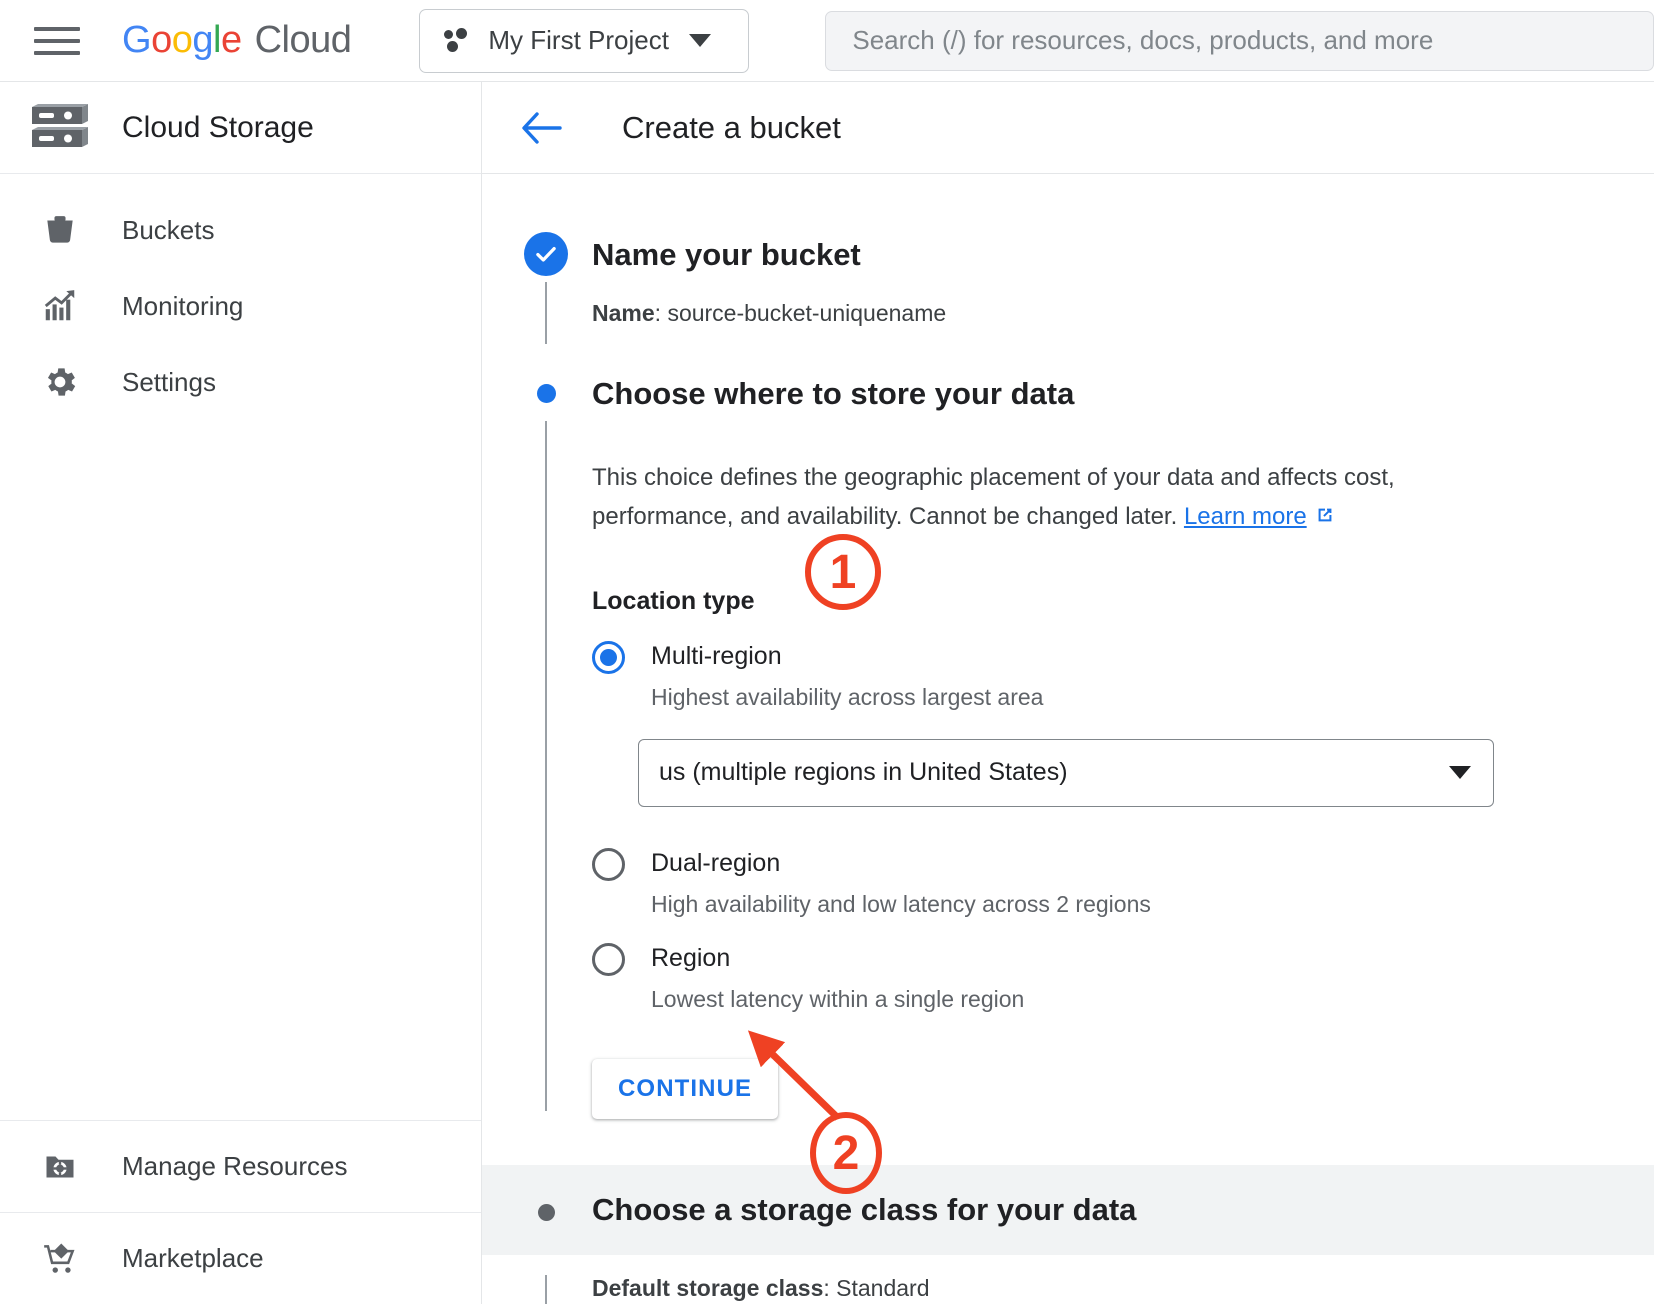 The width and height of the screenshot is (1654, 1304). I want to click on project-selector: My First Project, so click(584, 40).